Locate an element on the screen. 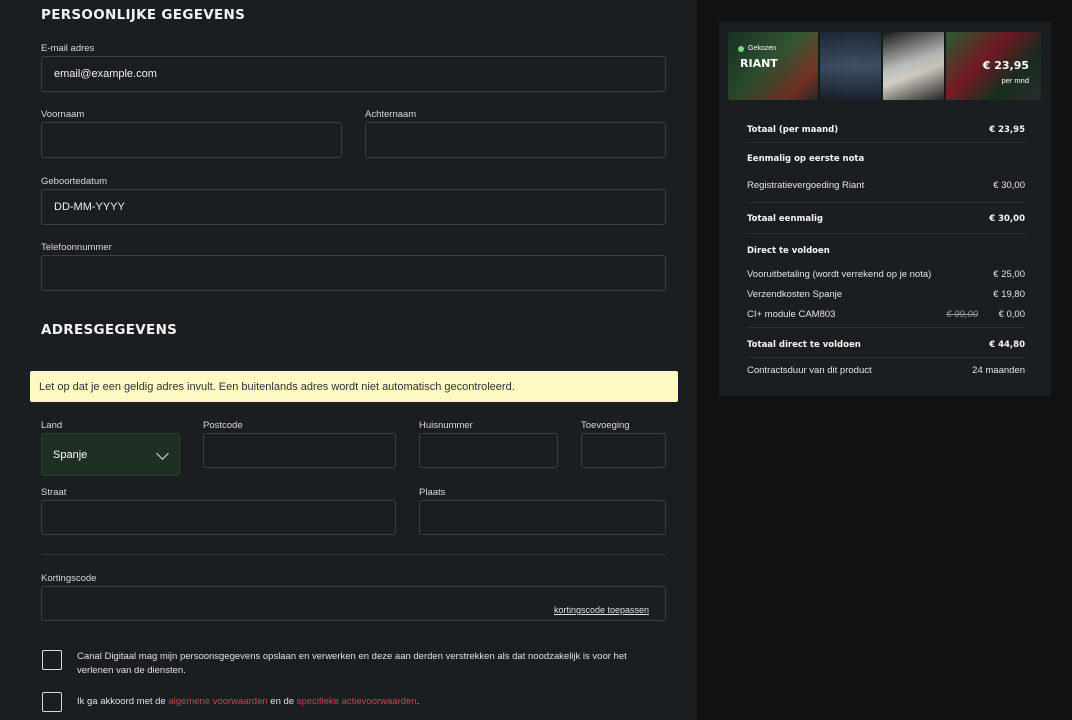  addition-field is located at coordinates (623, 450).